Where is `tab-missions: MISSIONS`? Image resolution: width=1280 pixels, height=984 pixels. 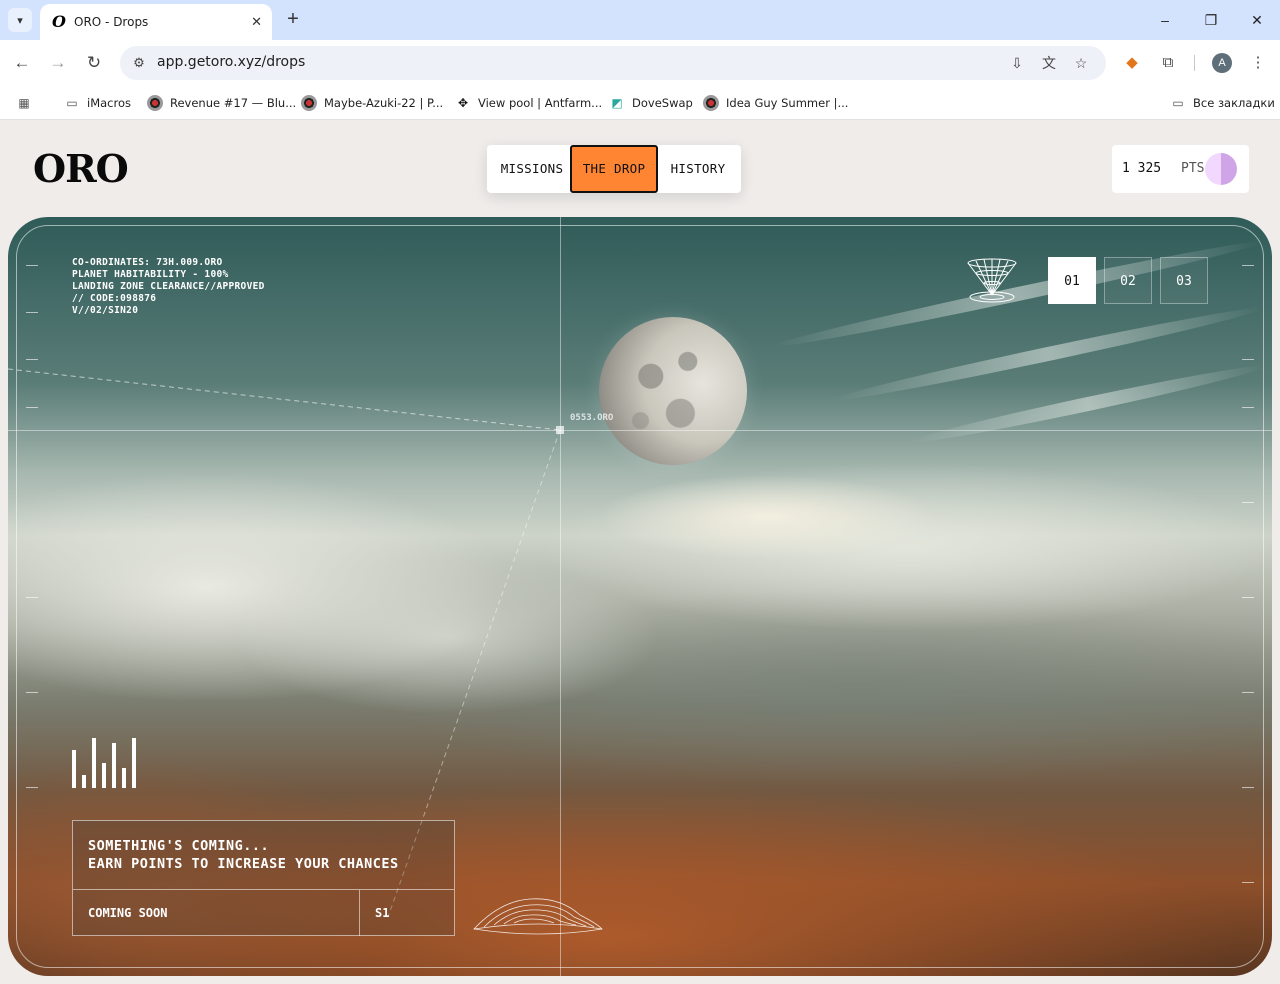
tab-missions: MISSIONS is located at coordinates (532, 169).